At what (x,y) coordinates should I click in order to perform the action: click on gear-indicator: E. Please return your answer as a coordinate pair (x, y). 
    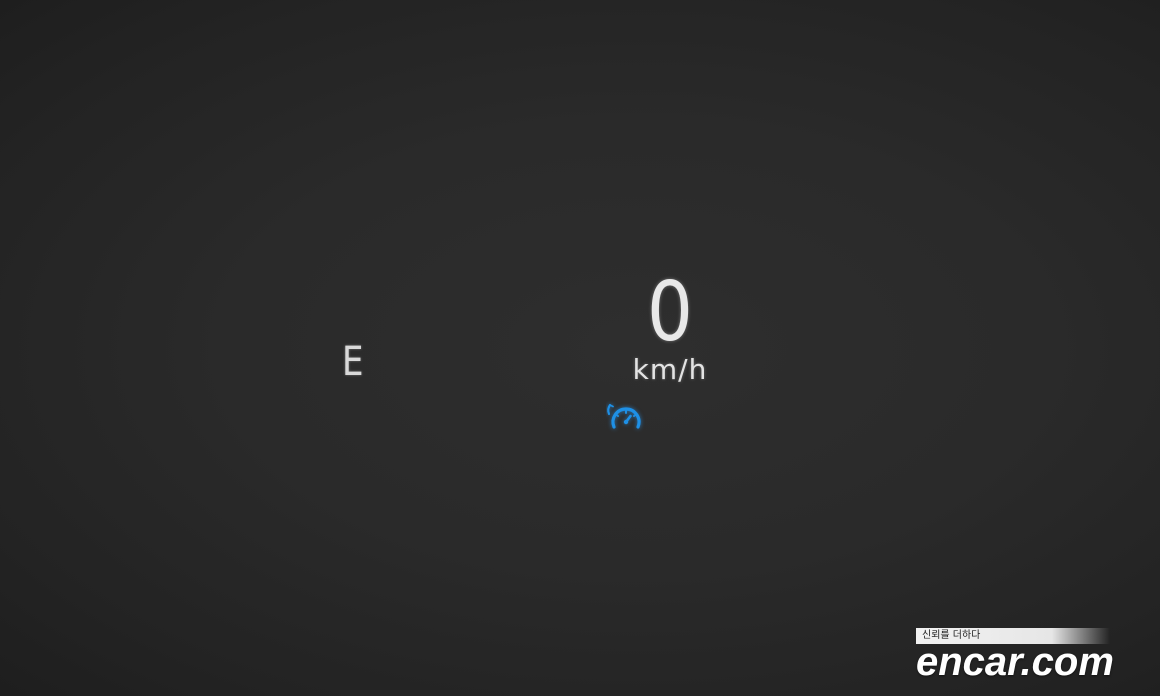
    Looking at the image, I should click on (353, 362).